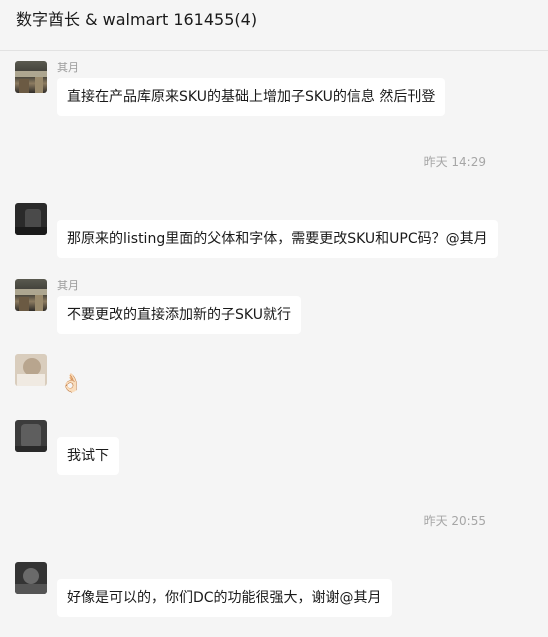 This screenshot has height=637, width=548. Describe the element at coordinates (454, 521) in the screenshot. I see `timestamp: 昨天 20:55` at that location.